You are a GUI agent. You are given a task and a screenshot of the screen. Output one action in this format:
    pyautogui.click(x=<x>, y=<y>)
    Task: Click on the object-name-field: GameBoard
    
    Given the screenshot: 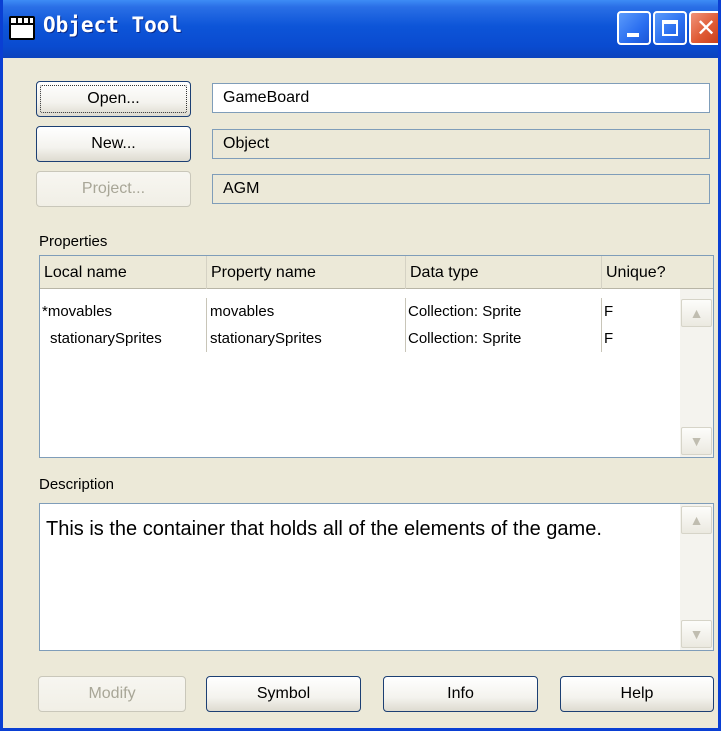 What is the action you would take?
    pyautogui.click(x=461, y=98)
    